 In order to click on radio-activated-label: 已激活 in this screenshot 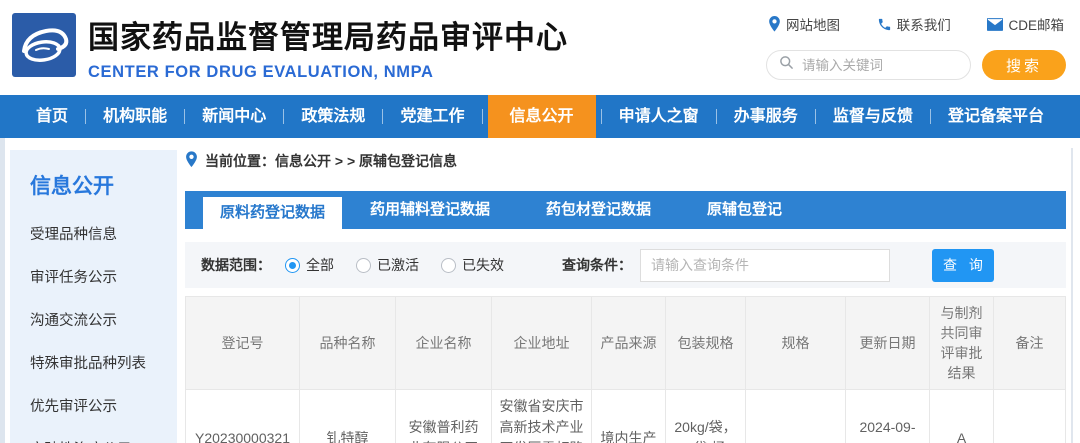, I will do `click(398, 265)`.